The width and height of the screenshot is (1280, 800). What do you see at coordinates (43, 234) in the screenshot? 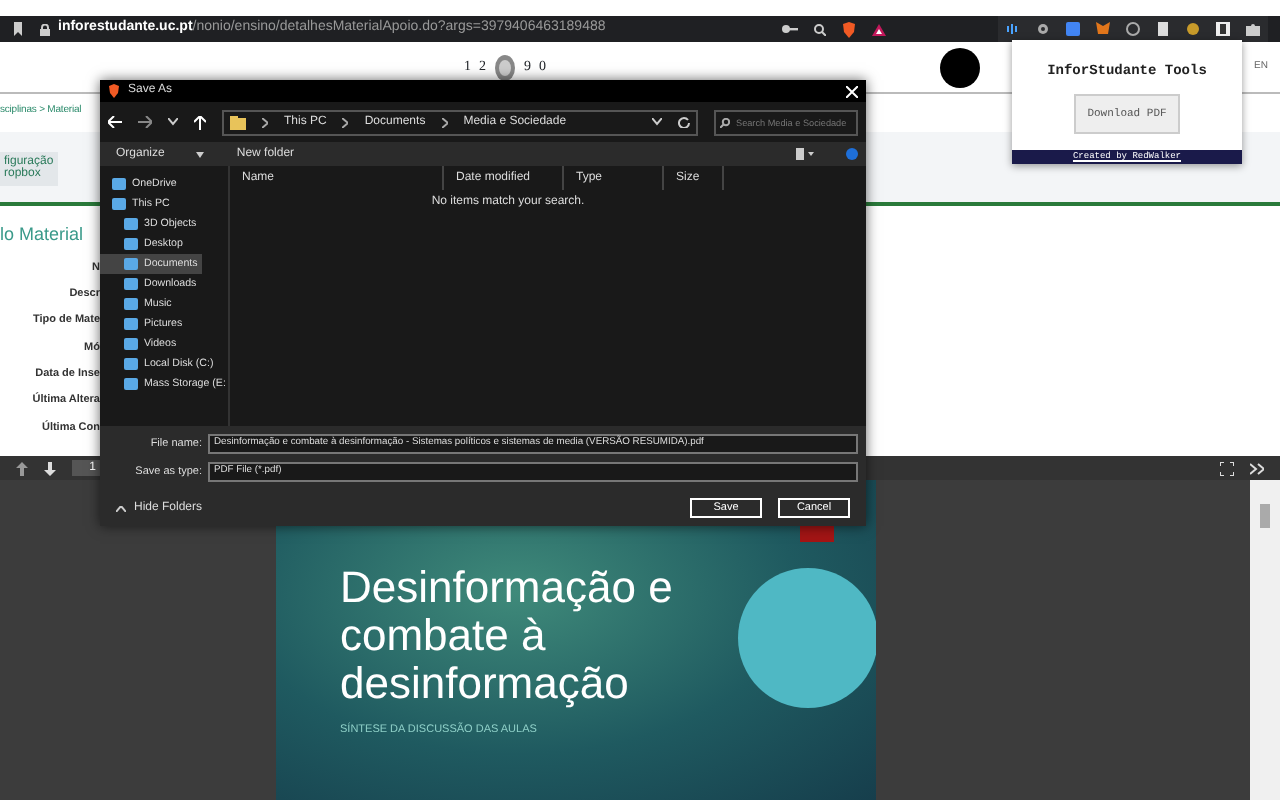
I see `section-heading: lo Material` at bounding box center [43, 234].